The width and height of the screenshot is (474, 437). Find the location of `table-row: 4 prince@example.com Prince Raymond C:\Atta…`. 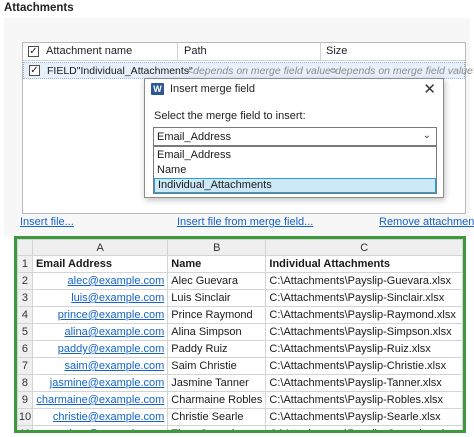

table-row: 4 prince@example.com Prince Raymond C:\Atta… is located at coordinates (240, 315).